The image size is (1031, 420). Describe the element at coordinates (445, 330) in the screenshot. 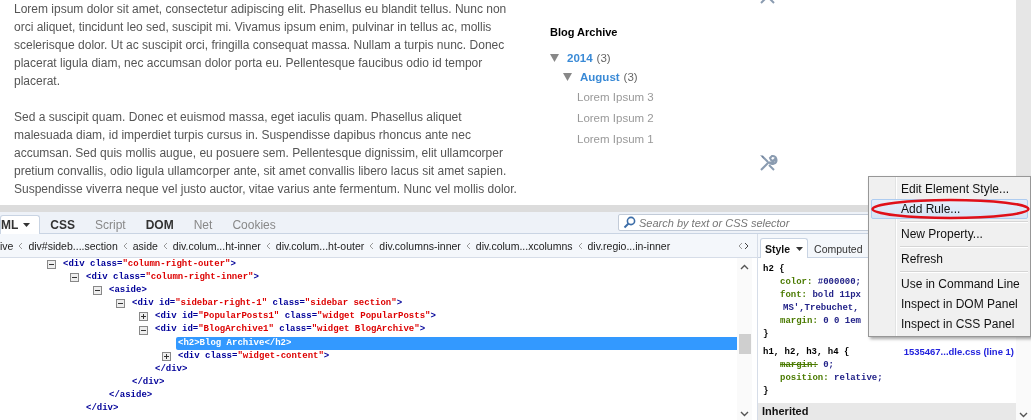

I see `code-line: <div id="BlogArchive1" class="widget BlogArchive">` at that location.